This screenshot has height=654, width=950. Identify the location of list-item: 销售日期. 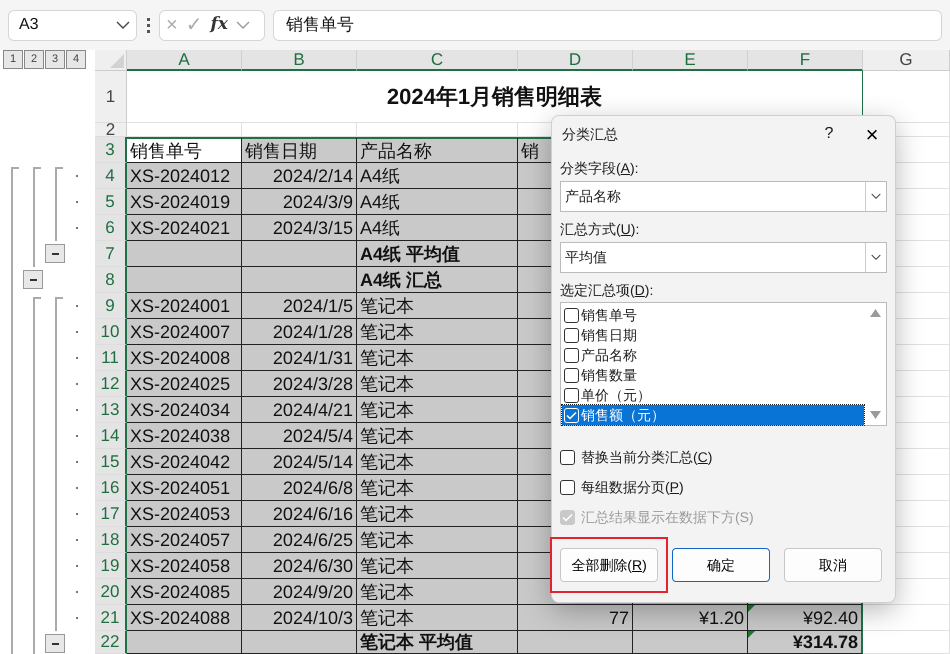
(713, 335).